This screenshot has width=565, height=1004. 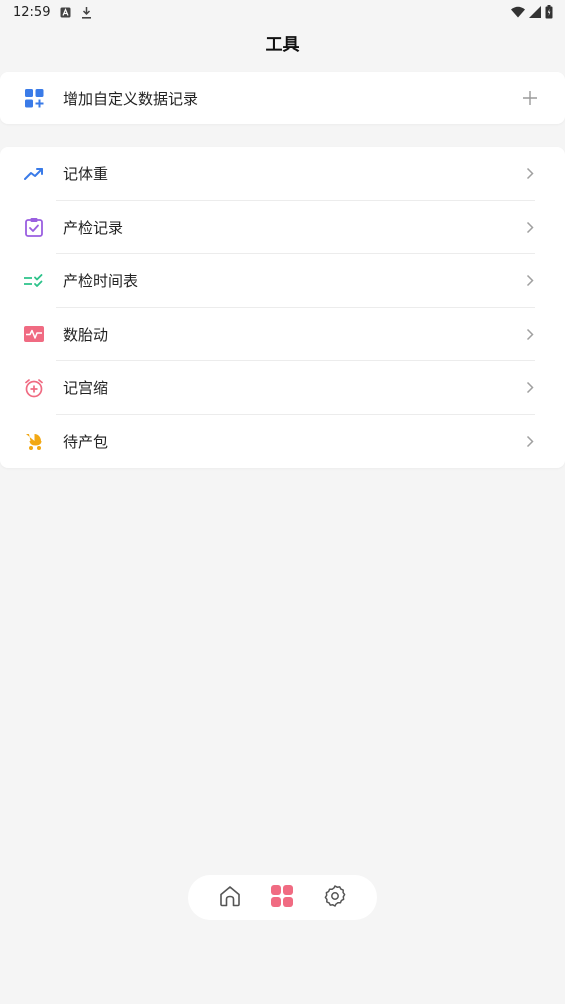 I want to click on tool-item-contractions: 记宫缩, so click(x=282, y=388).